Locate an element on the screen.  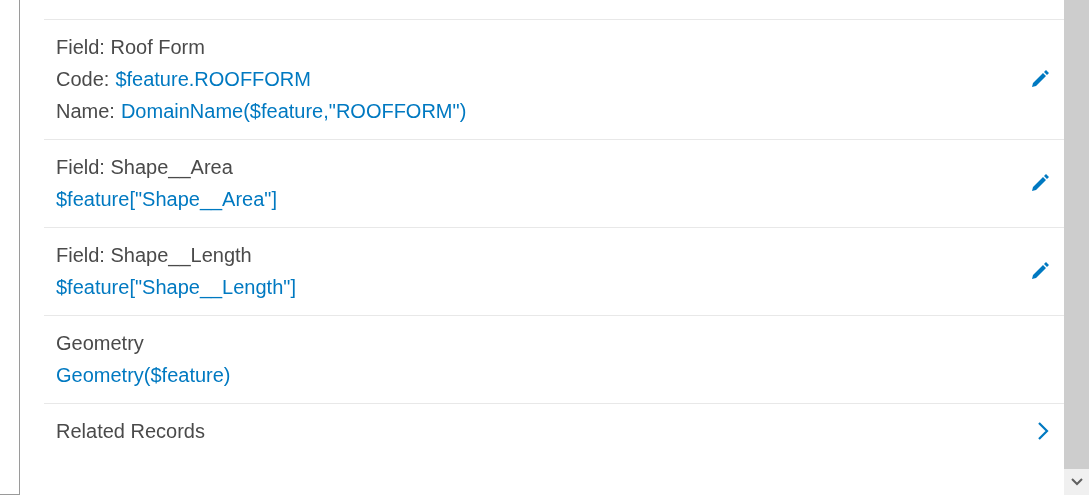
expression-text: DomainName($feature,"ROOFFORM") is located at coordinates (293, 111).